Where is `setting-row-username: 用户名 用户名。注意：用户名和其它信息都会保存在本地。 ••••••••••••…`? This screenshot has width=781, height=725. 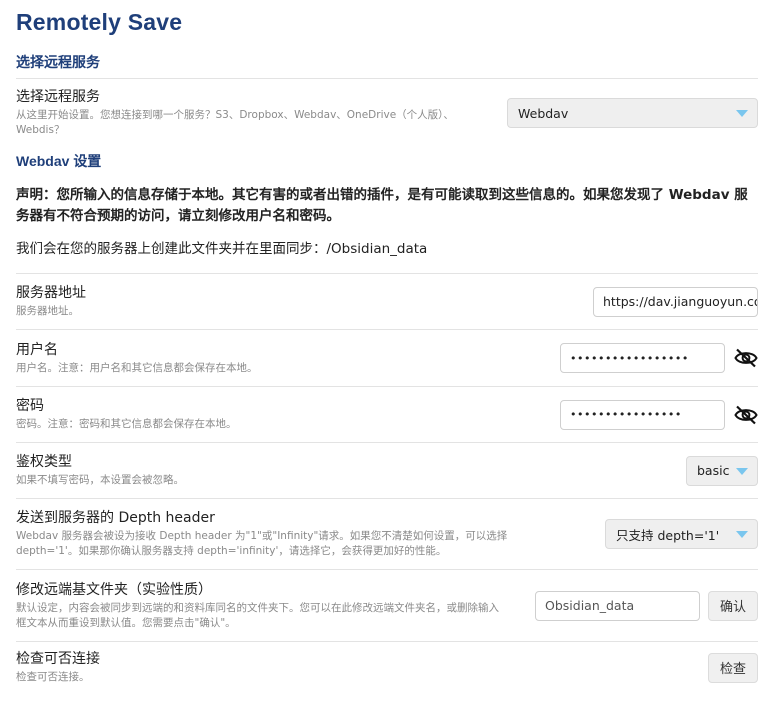
setting-row-username: 用户名 用户名。注意：用户名和其它信息都会保存在本地。 ••••••••••••… is located at coordinates (387, 357).